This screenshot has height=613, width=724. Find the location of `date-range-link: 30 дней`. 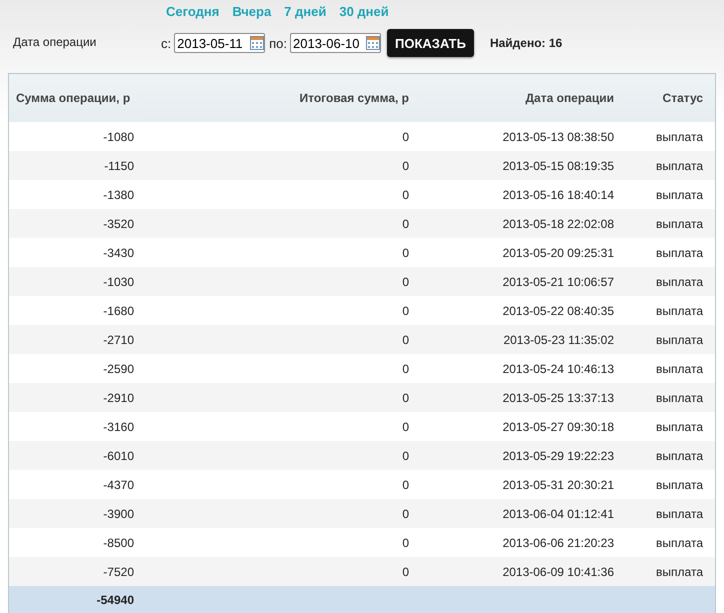

date-range-link: 30 дней is located at coordinates (364, 14).